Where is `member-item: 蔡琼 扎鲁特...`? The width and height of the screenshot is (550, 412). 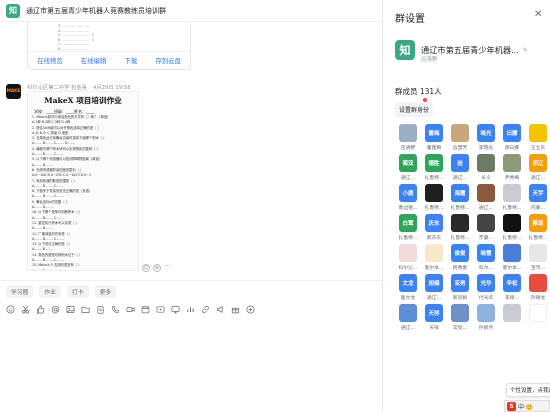
member-item: 蔡琼 扎鲁特... is located at coordinates (537, 229).